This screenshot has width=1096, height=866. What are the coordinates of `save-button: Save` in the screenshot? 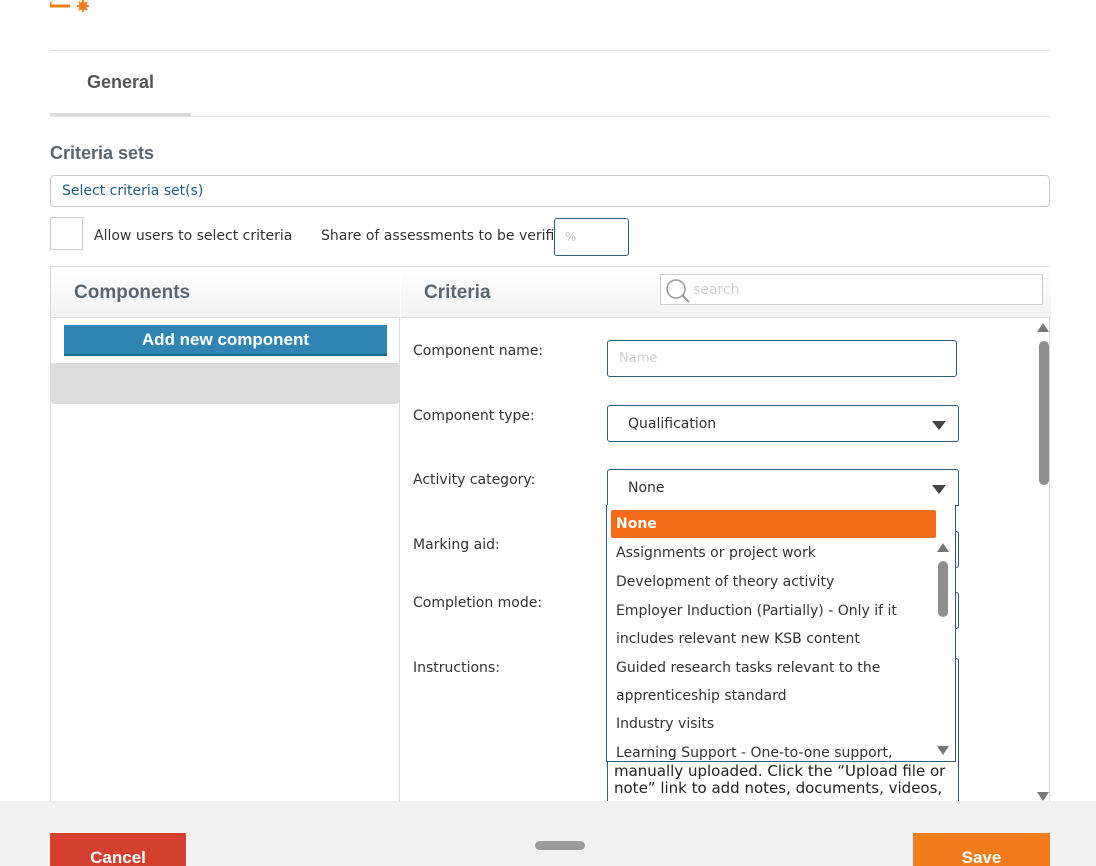 It's located at (981, 849).